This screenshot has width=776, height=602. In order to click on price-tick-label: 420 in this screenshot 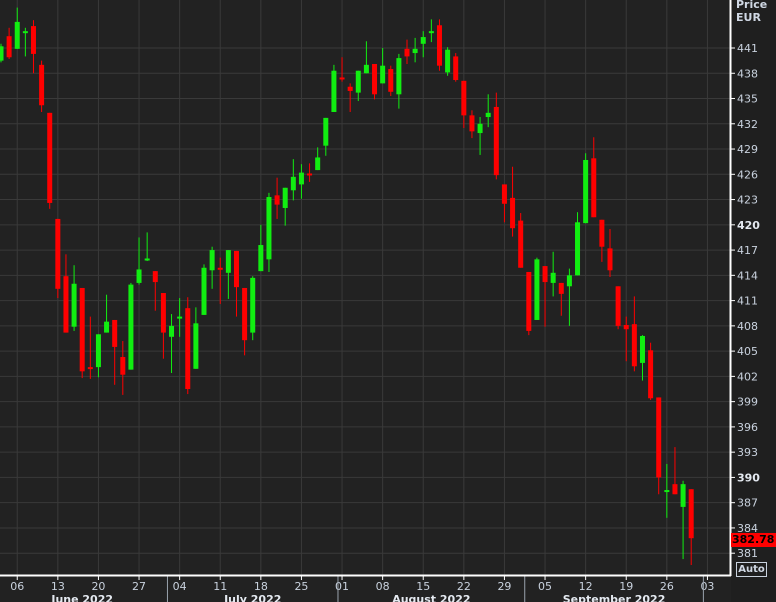, I will do `click(748, 225)`.